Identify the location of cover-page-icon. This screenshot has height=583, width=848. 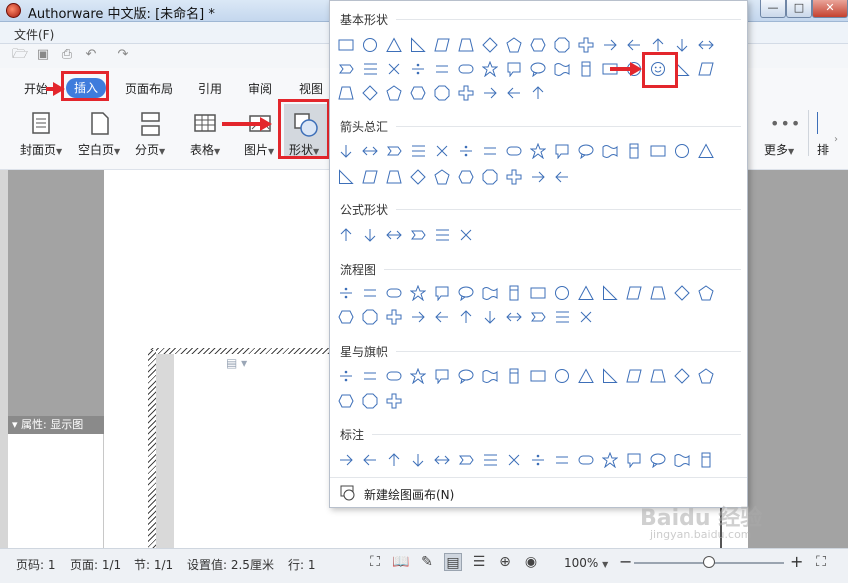
(42, 124).